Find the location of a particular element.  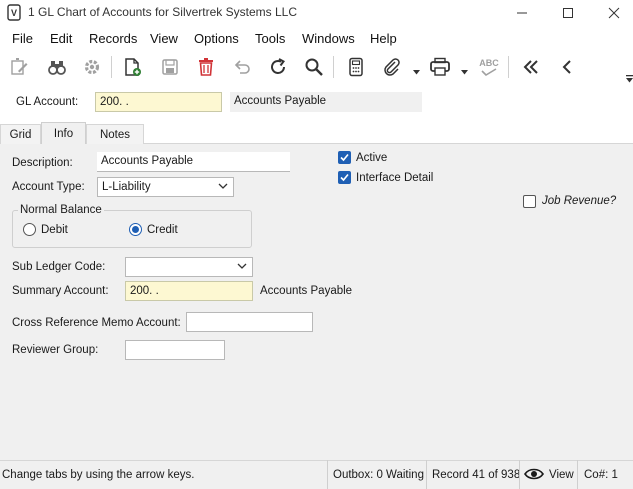

menu-file: File is located at coordinates (22, 38).